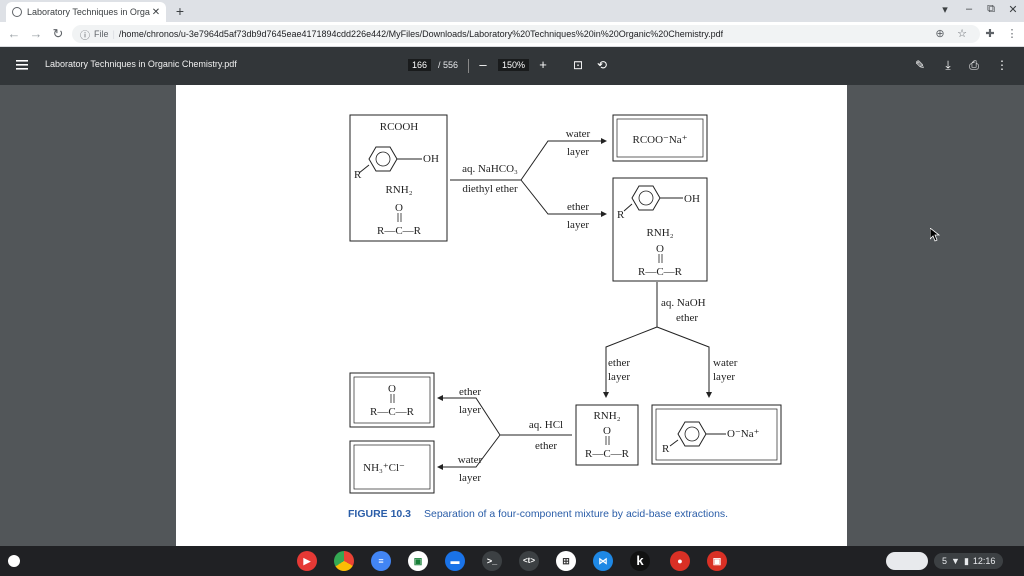 This screenshot has height=576, width=1024. Describe the element at coordinates (512, 561) in the screenshot. I see `os-shelf: ▶ ≡ ▣ ▬ >_ <t> ⊞ ⋈ k ● ▣ 5 ▼ ▮ 12:16` at that location.